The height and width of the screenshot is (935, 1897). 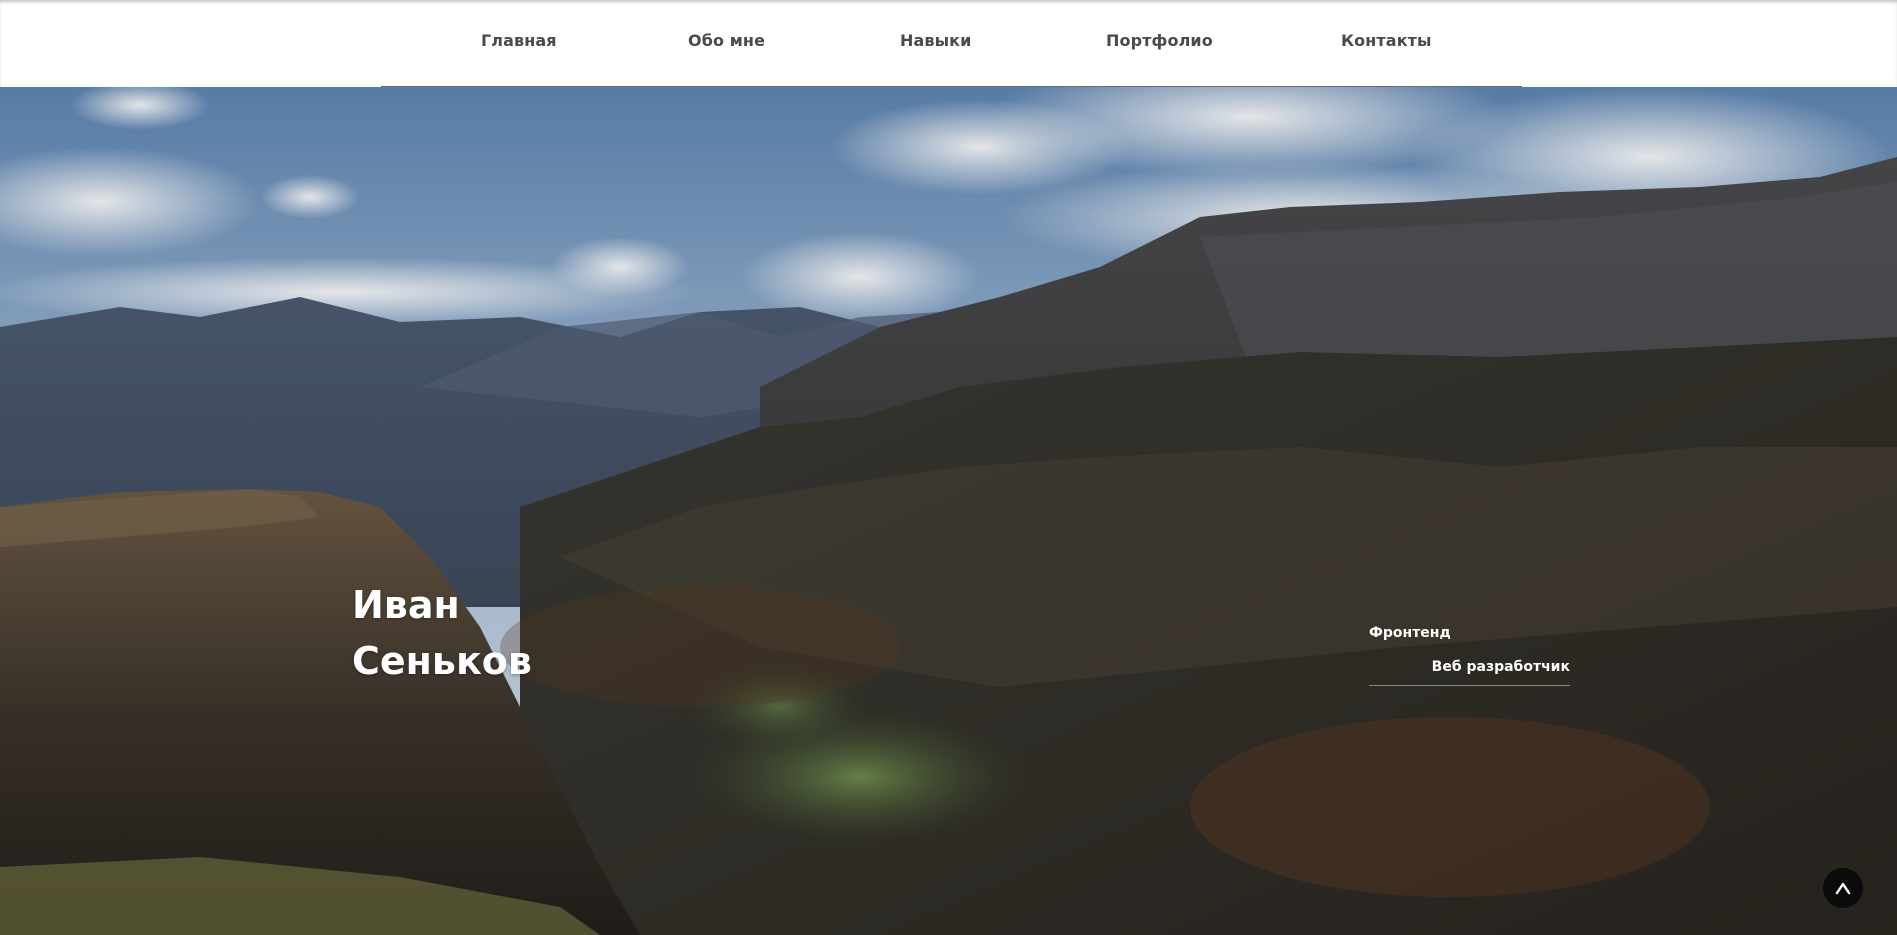 What do you see at coordinates (406, 605) in the screenshot?
I see `hero-name-first: Иван` at bounding box center [406, 605].